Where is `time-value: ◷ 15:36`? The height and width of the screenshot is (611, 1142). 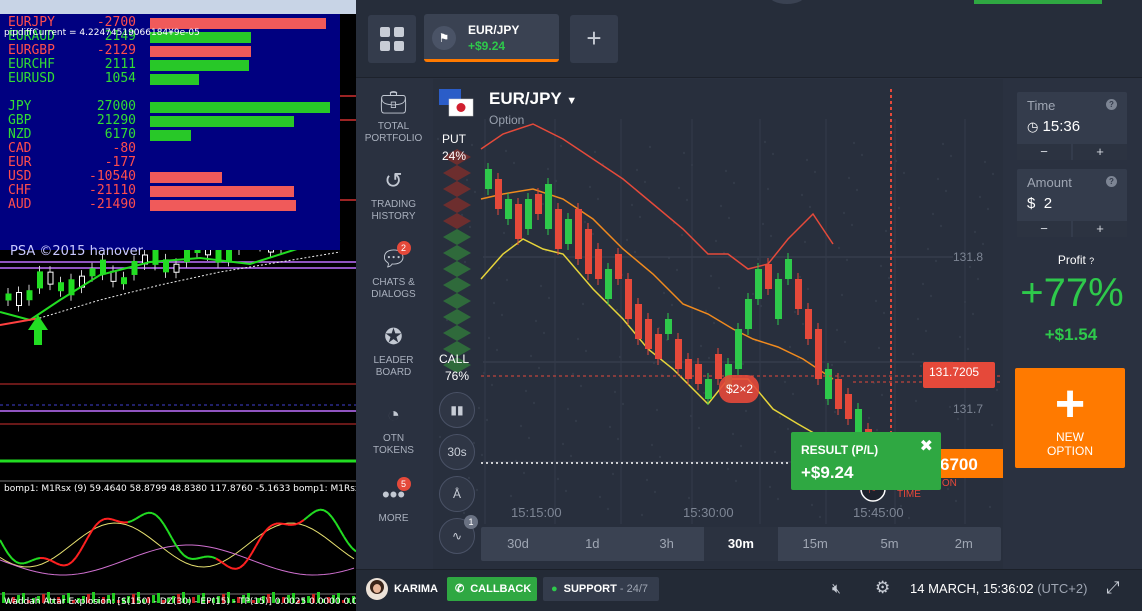 time-value: ◷ 15:36 is located at coordinates (1053, 126).